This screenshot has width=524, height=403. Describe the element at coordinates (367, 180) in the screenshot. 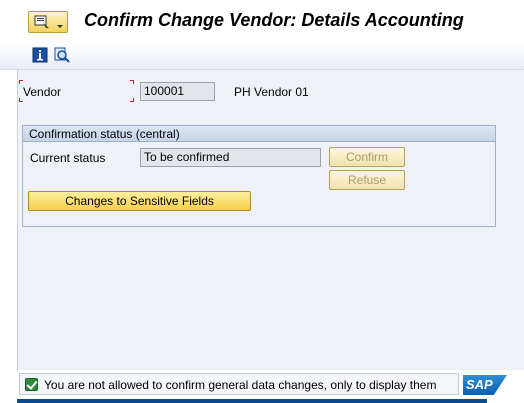

I see `refuse-button: Refuse` at that location.